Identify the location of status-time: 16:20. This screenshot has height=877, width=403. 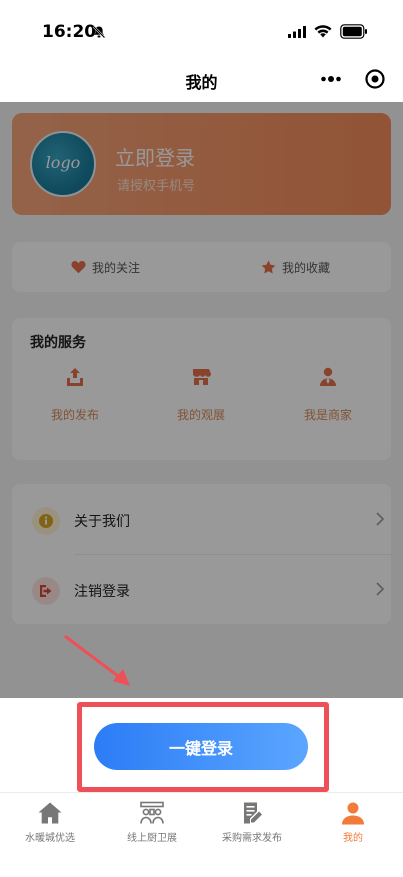
(69, 32).